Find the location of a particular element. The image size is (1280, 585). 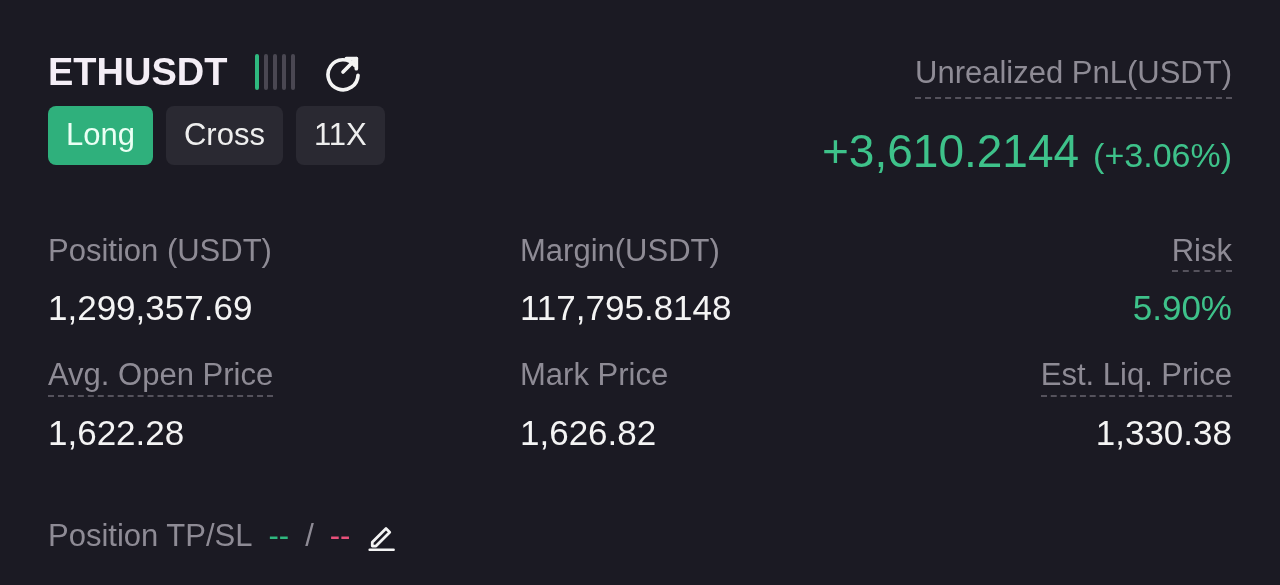

stat-value: 5.90% is located at coordinates (1182, 308).